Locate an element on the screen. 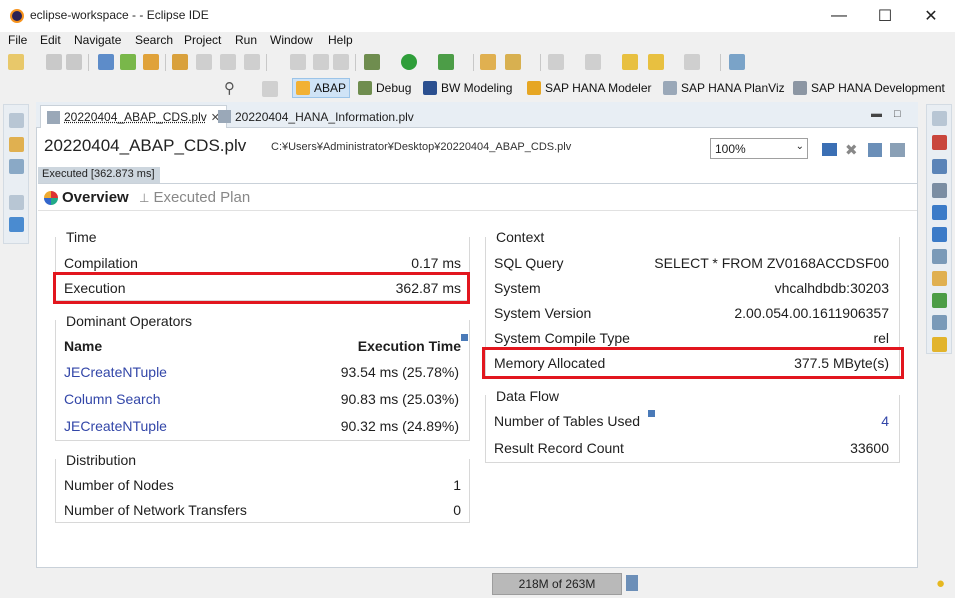 The height and width of the screenshot is (598, 955). outline-icon is located at coordinates (16, 224).